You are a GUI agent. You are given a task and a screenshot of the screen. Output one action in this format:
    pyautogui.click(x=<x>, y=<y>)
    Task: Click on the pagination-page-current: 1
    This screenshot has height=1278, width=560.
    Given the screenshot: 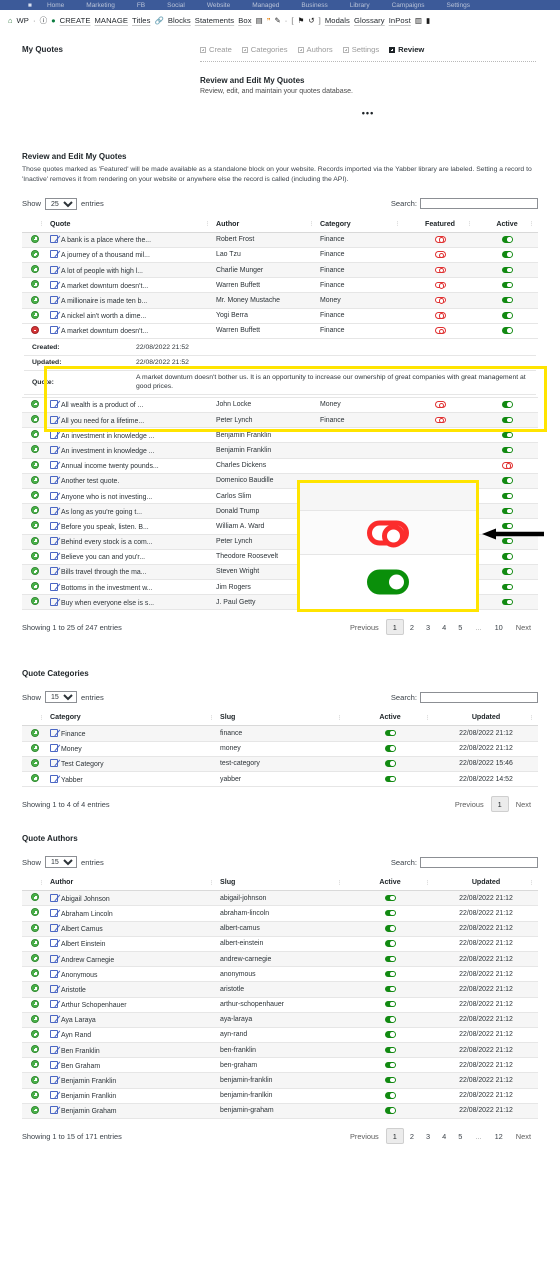 What is the action you would take?
    pyautogui.click(x=394, y=627)
    